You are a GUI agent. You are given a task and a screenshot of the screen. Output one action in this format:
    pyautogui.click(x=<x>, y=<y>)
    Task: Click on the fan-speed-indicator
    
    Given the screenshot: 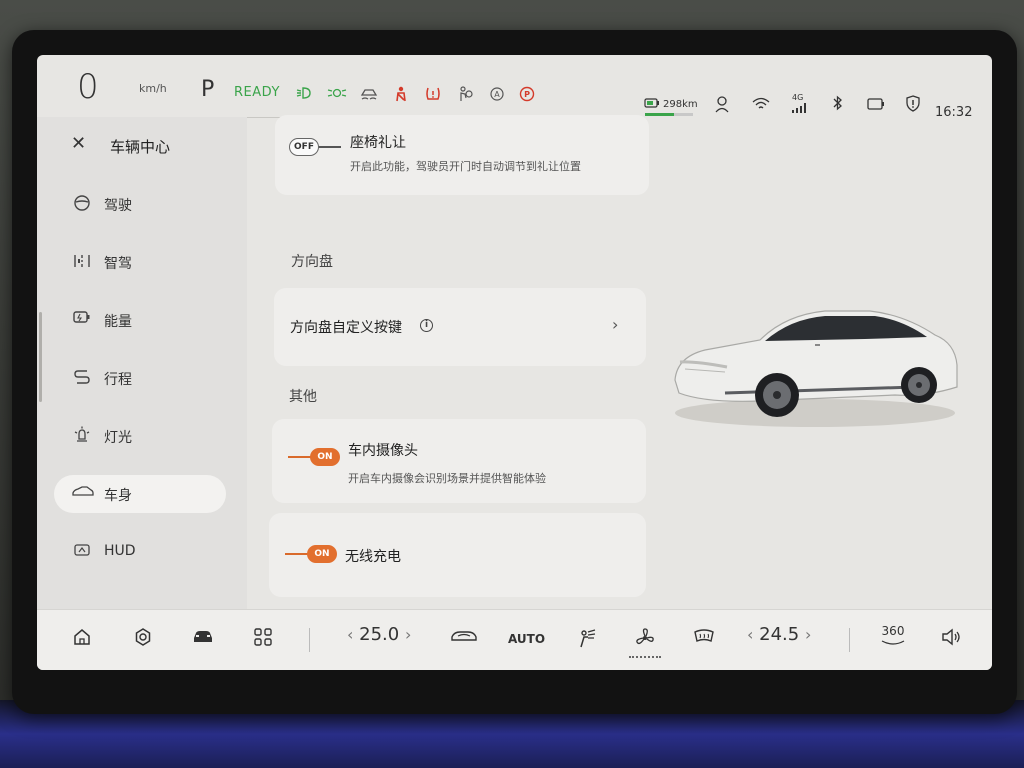 What is the action you would take?
    pyautogui.click(x=645, y=657)
    